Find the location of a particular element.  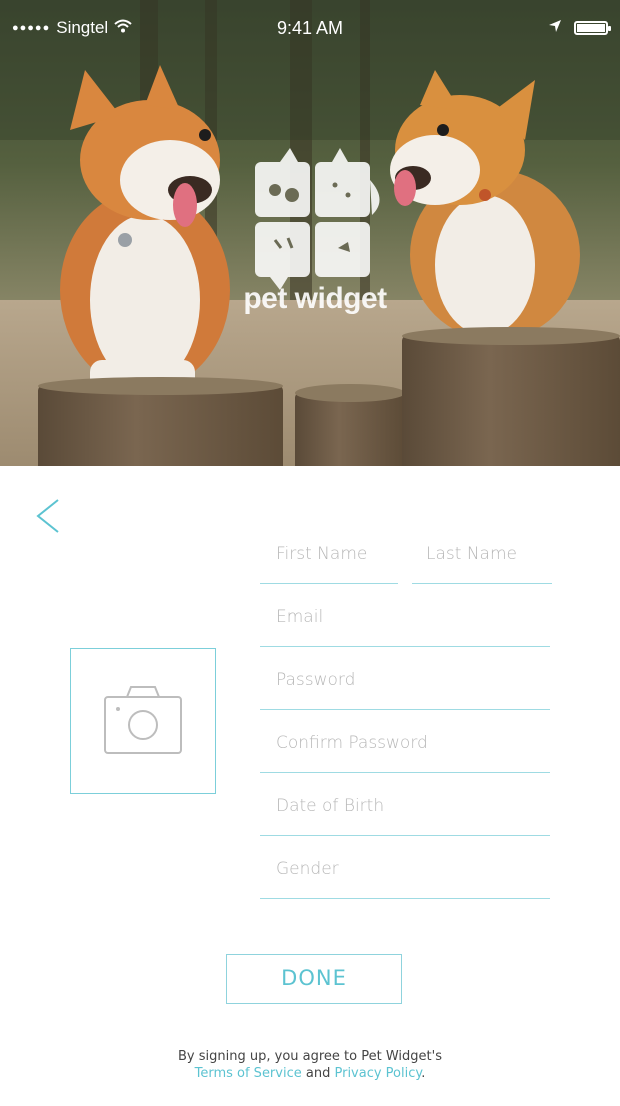

battery-icon is located at coordinates (592, 28).